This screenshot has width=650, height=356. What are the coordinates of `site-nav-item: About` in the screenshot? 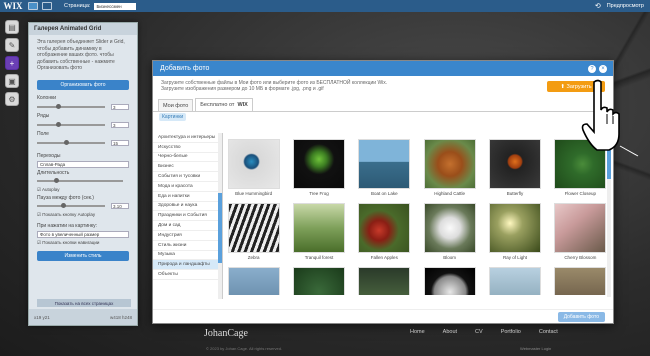 It's located at (450, 332).